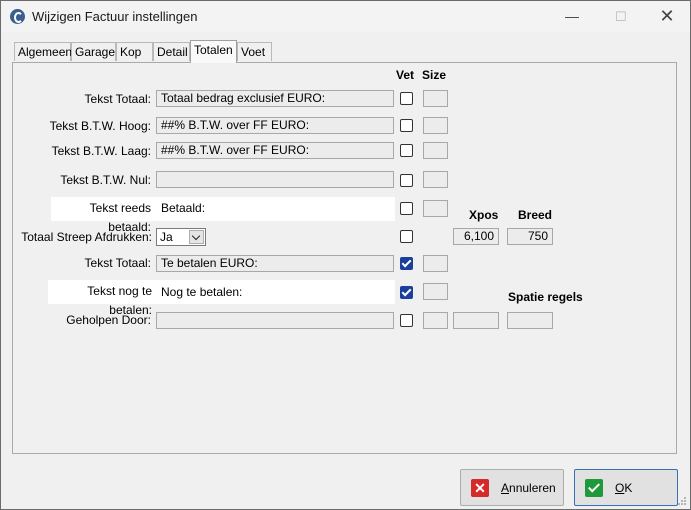 The height and width of the screenshot is (510, 691). What do you see at coordinates (275, 150) in the screenshot?
I see `tekst-btw-laag-field: ##% B.T.W. over FF EURO:` at bounding box center [275, 150].